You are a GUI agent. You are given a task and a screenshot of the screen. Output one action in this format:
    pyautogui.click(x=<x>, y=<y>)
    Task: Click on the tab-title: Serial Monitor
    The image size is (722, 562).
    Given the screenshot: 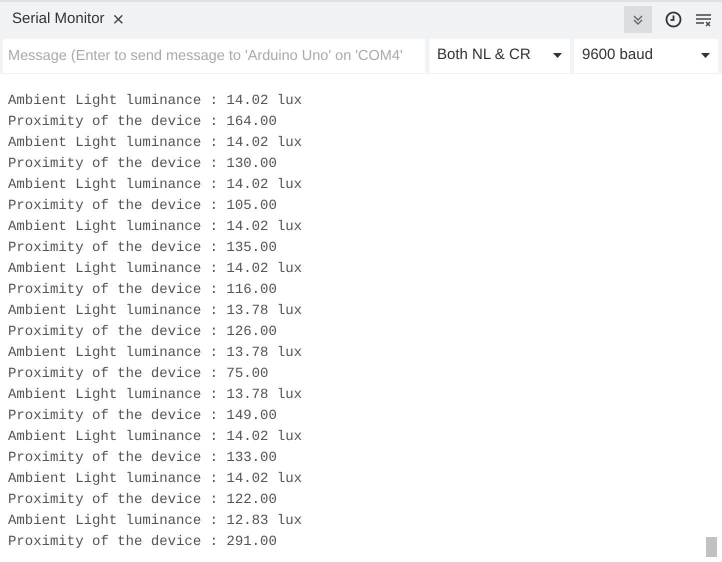 What is the action you would take?
    pyautogui.click(x=58, y=19)
    